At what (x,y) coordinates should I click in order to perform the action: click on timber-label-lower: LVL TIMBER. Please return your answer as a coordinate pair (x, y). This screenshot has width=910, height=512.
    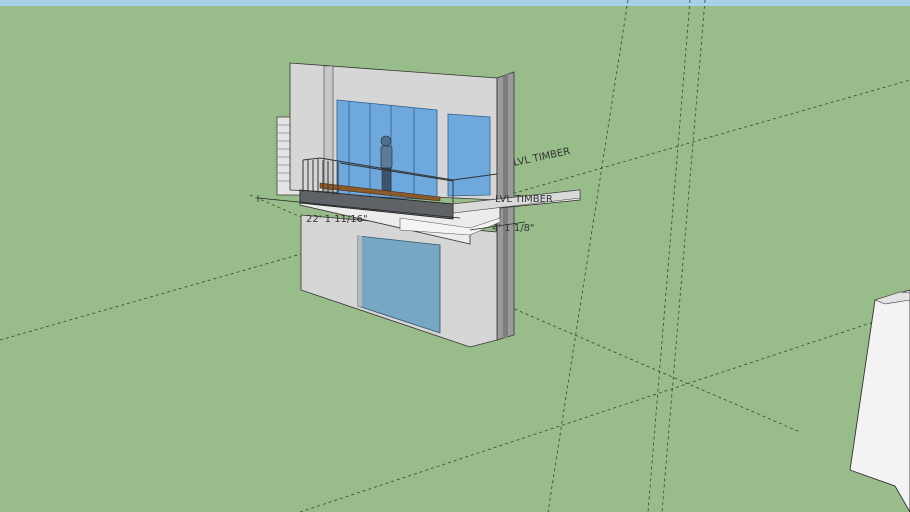
    Looking at the image, I should click on (524, 199).